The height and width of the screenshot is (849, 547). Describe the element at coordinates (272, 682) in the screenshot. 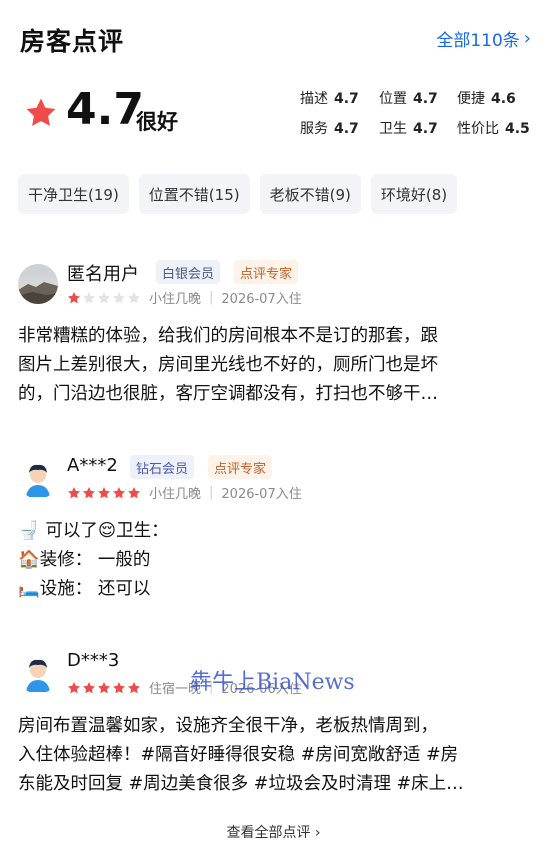

I see `watermark: 犇牛上BiaNews` at that location.